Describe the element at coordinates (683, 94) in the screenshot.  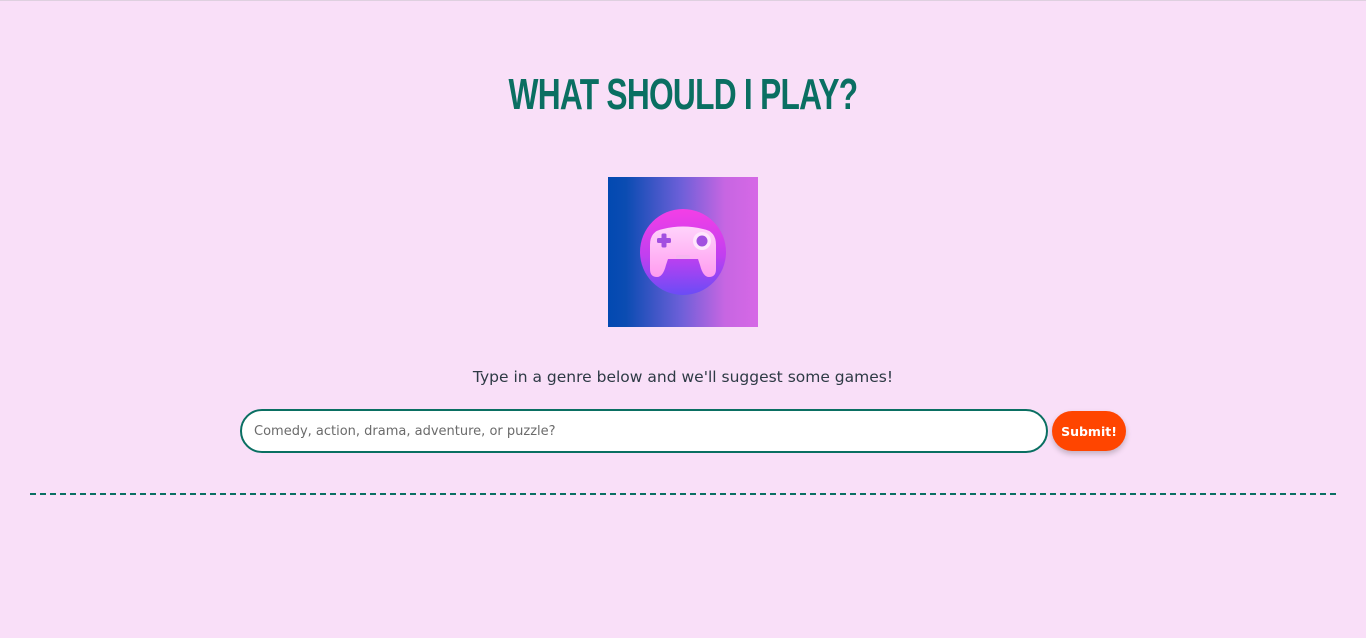
I see `page-title: What should I play?` at that location.